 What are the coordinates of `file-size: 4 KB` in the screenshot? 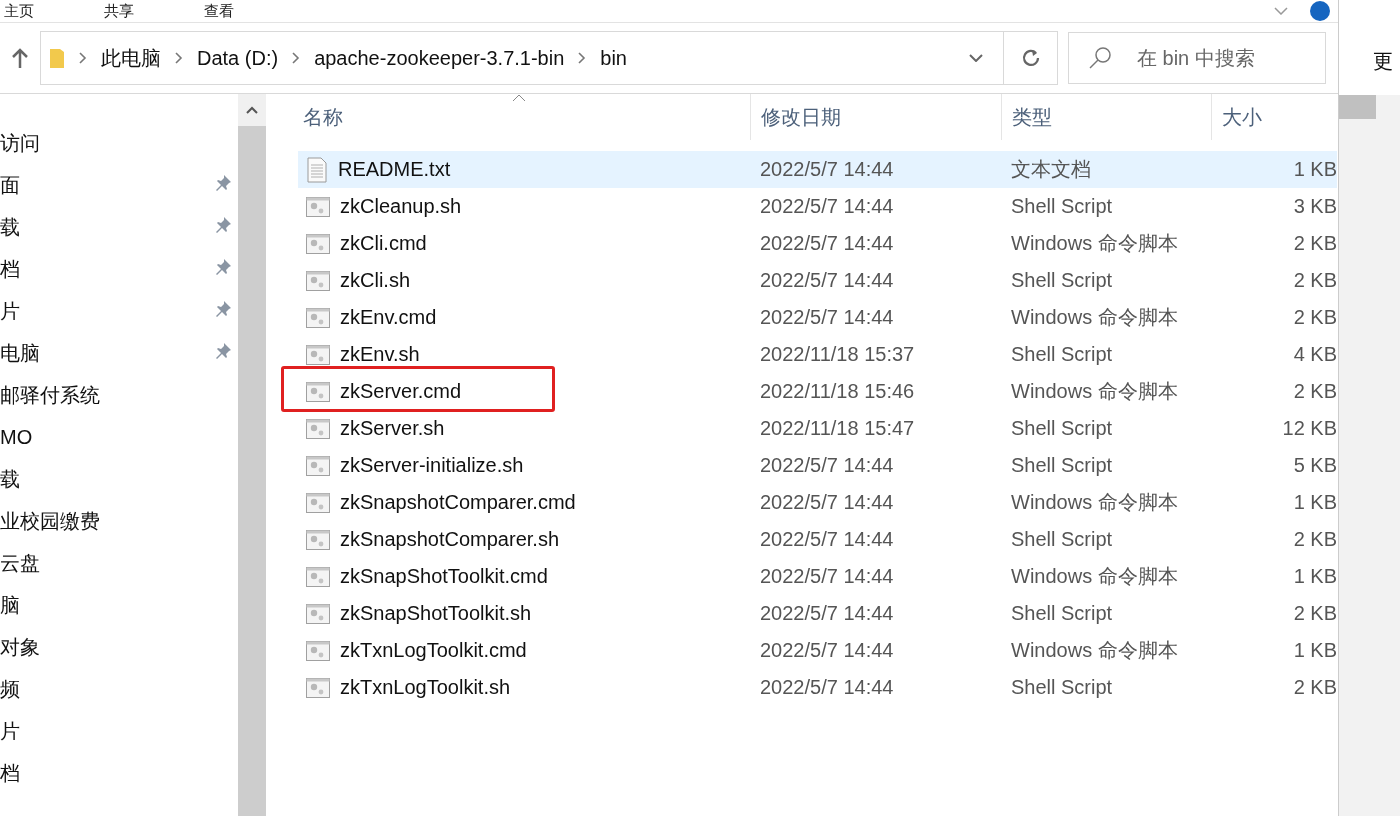 It's located at (1314, 354).